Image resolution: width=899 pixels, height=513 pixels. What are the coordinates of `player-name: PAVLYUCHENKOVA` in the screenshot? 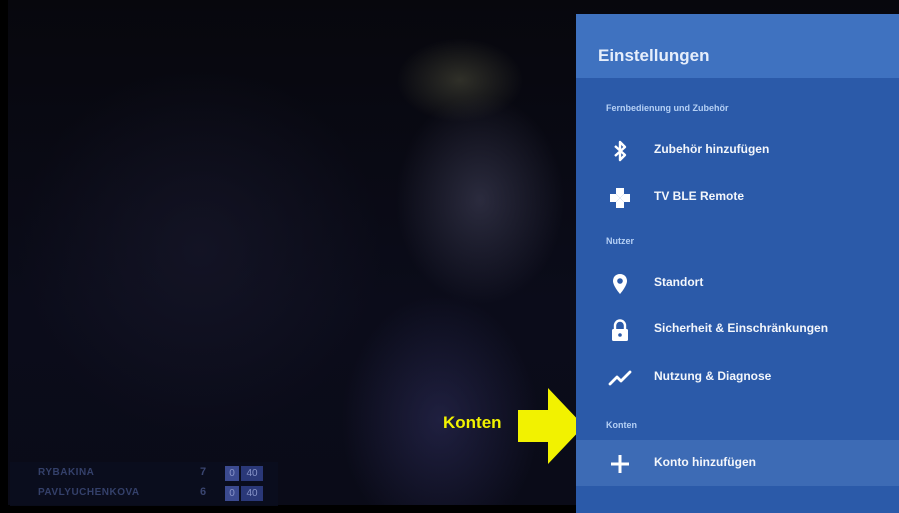 It's located at (89, 492).